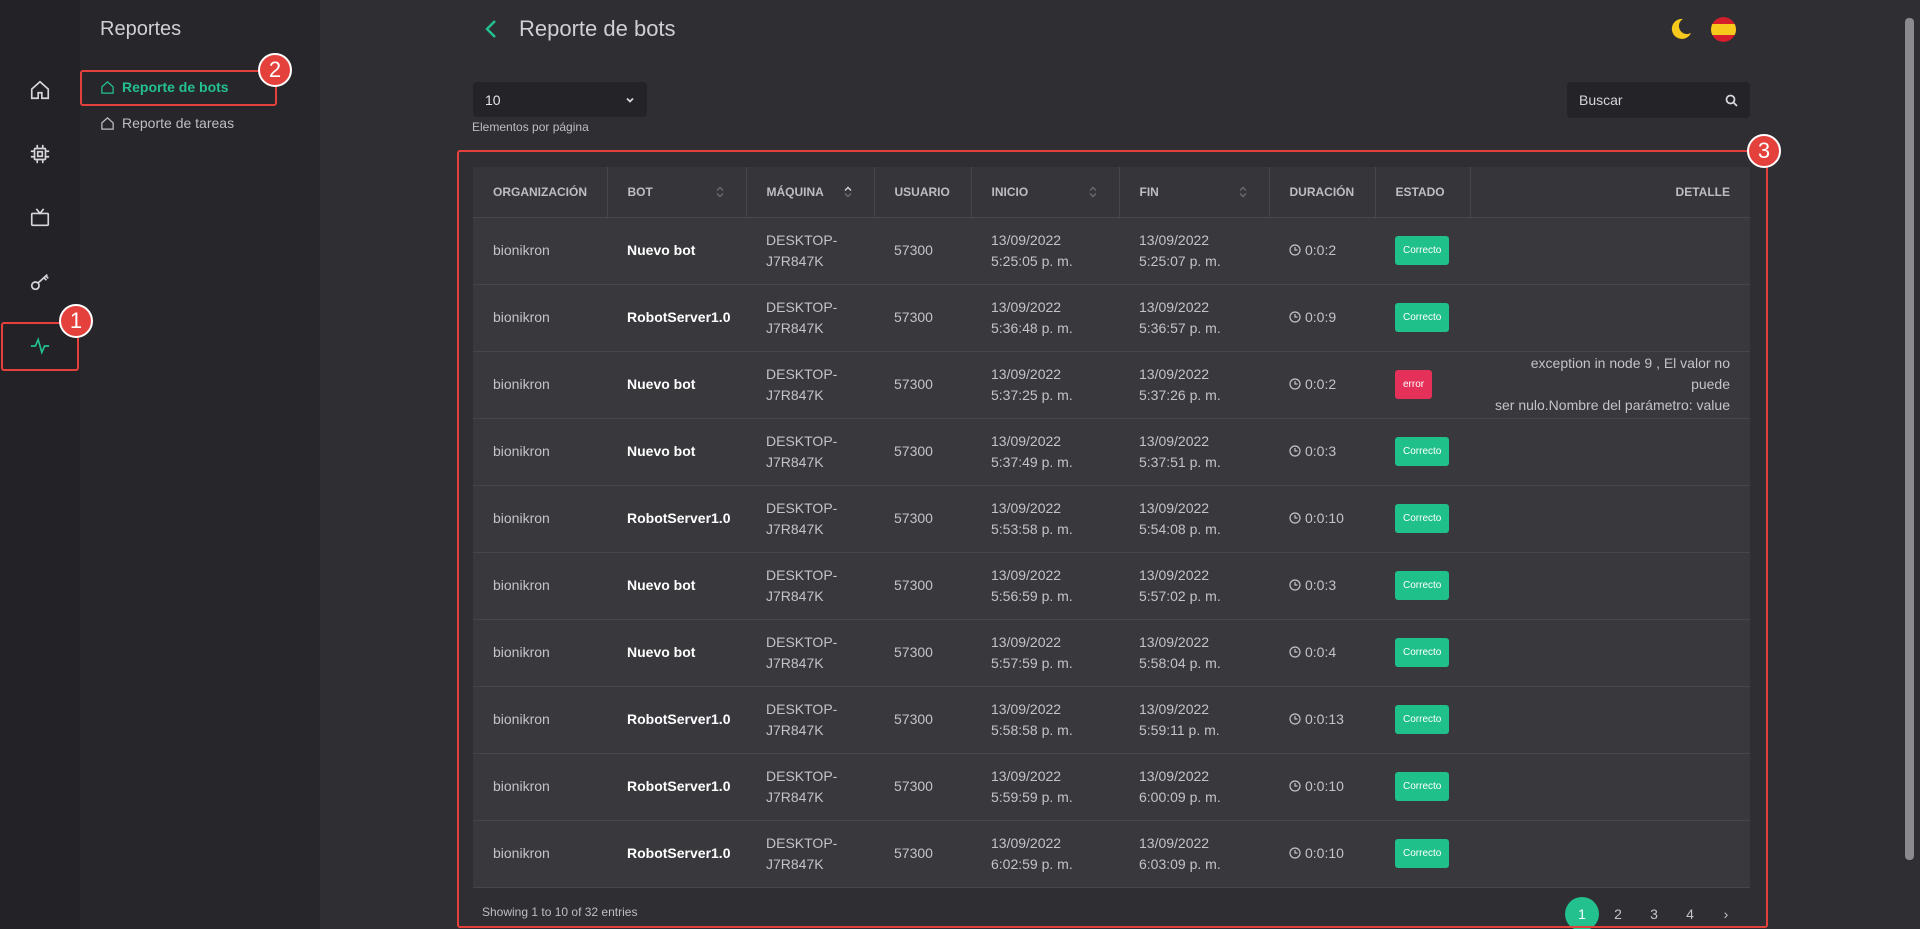  What do you see at coordinates (1726, 914) in the screenshot?
I see `next-page-button: ›` at bounding box center [1726, 914].